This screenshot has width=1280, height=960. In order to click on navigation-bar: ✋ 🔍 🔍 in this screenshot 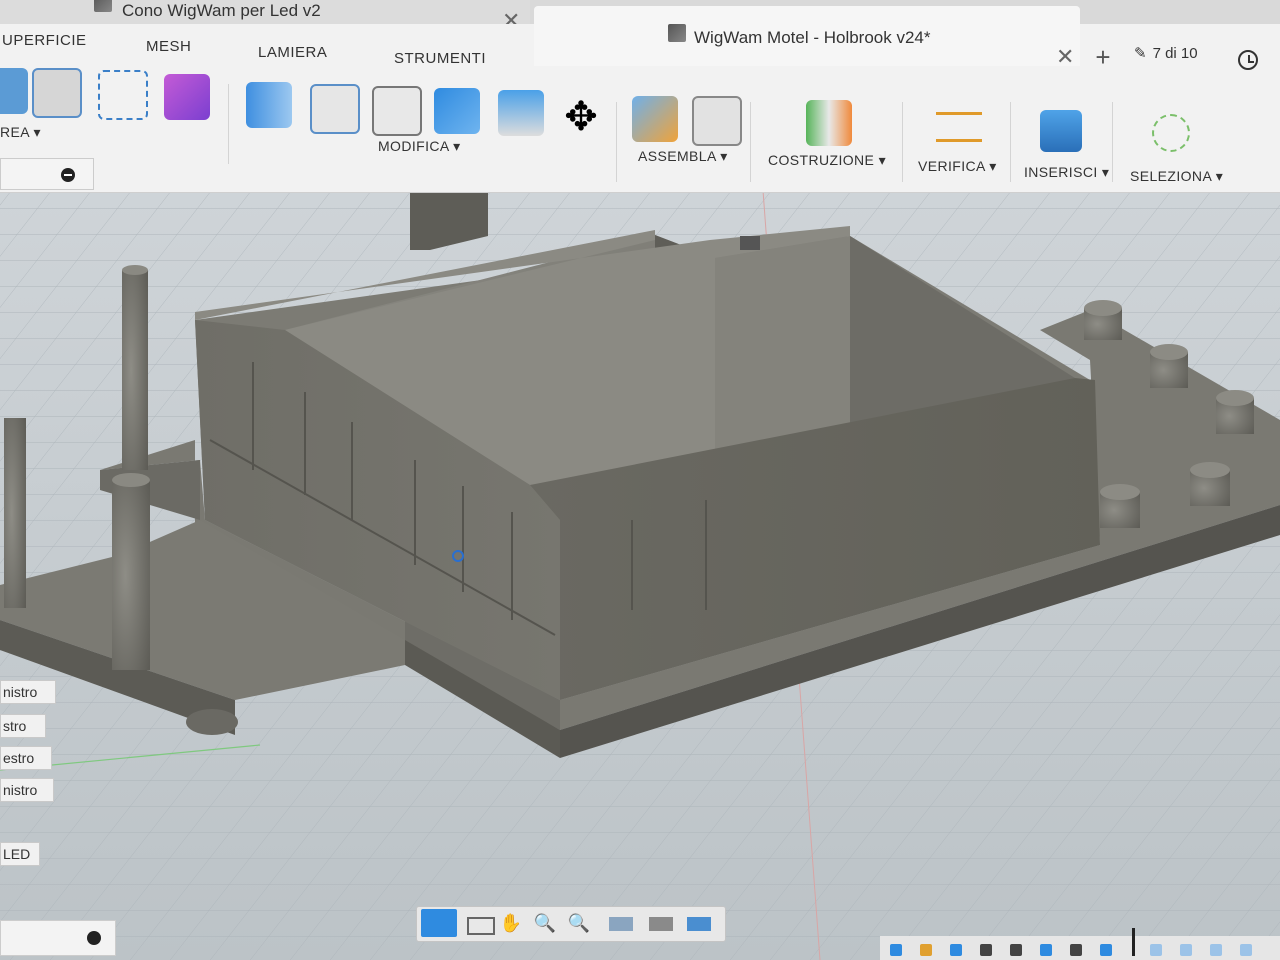, I will do `click(571, 924)`.